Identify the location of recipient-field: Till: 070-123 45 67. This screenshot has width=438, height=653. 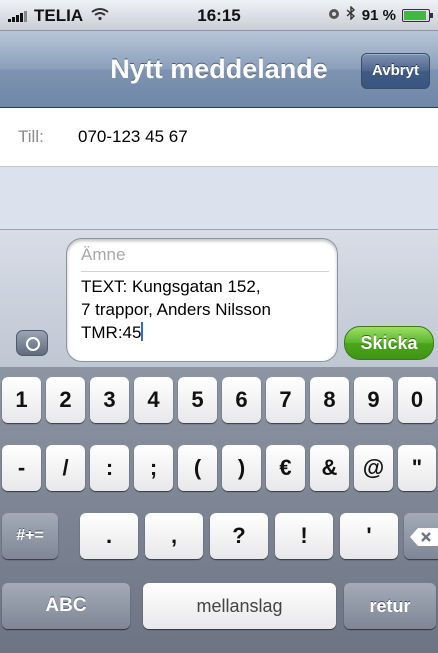
(219, 137).